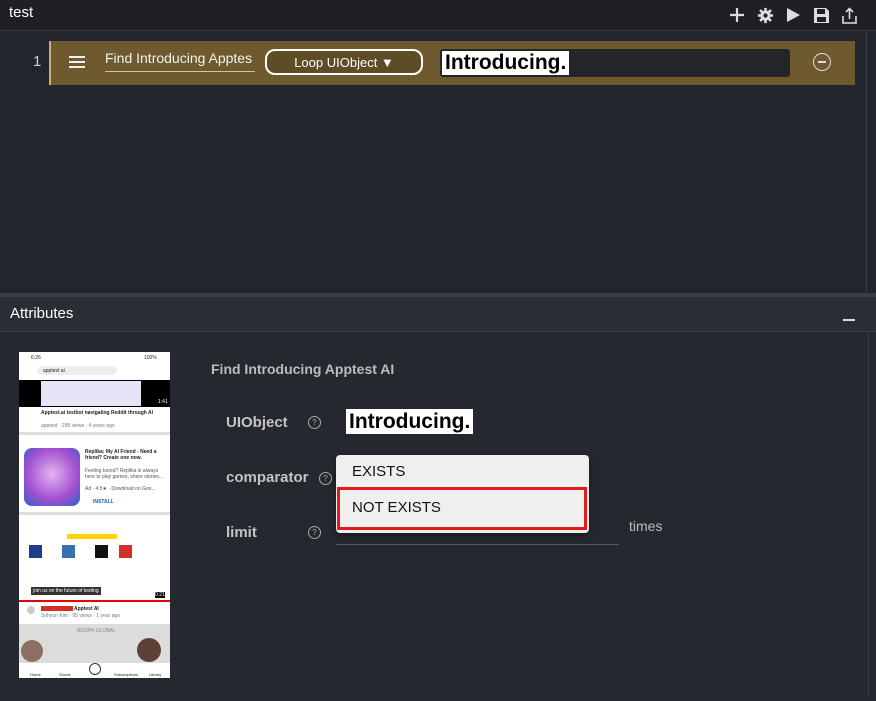 This screenshot has height=701, width=876. Describe the element at coordinates (737, 15) in the screenshot. I see `plus-icon` at that location.